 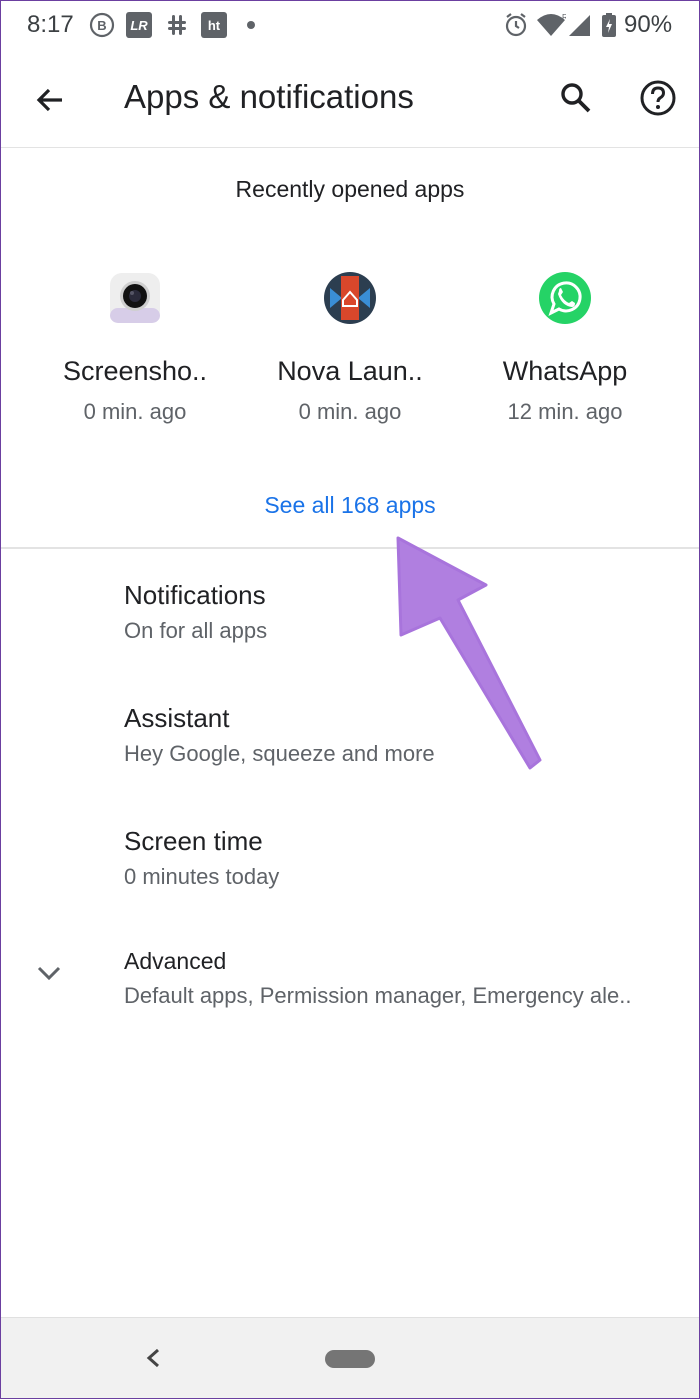 What do you see at coordinates (552, 27) in the screenshot?
I see `wifi-icon: R` at bounding box center [552, 27].